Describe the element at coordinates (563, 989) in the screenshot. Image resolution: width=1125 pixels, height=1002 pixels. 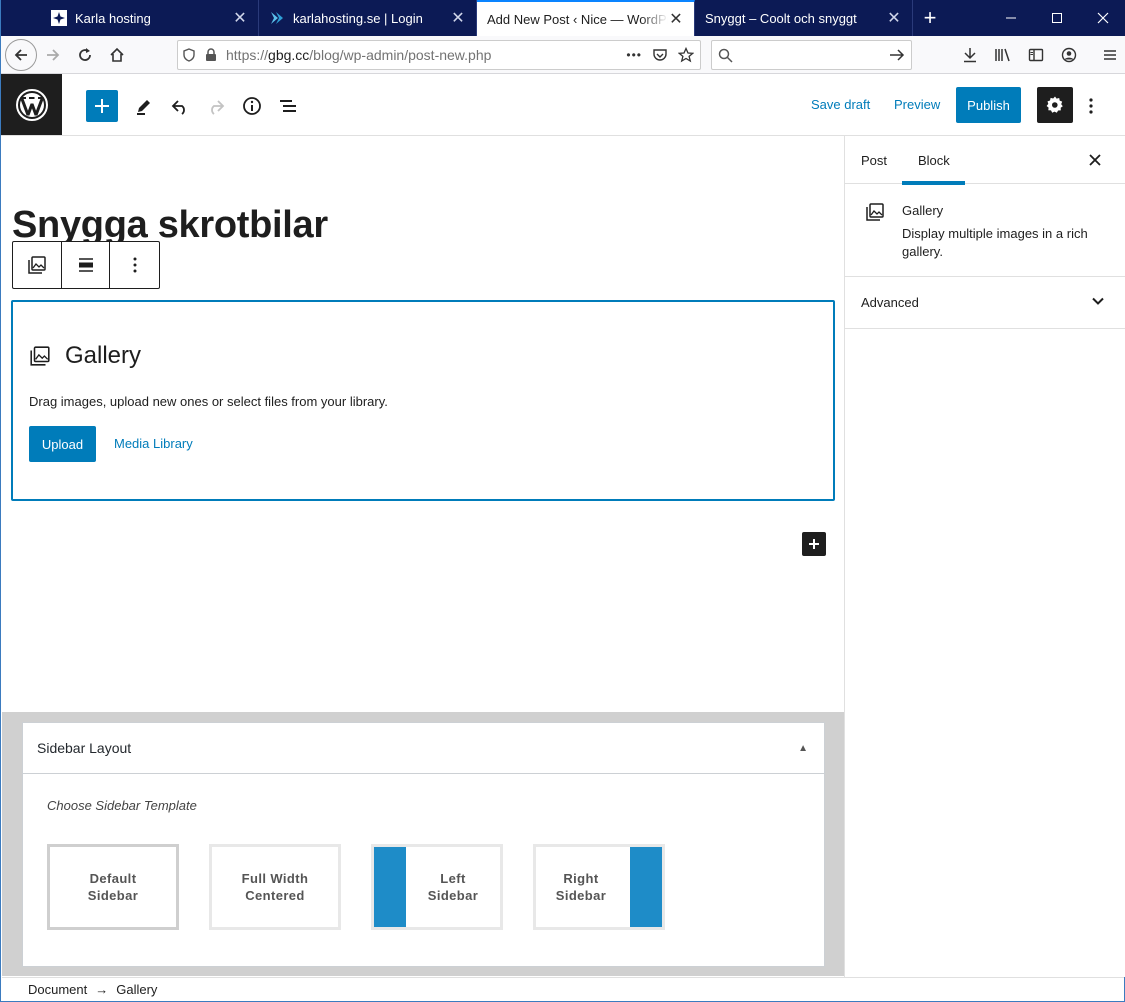
I see `block-breadcrumb: Document → Gallery` at that location.